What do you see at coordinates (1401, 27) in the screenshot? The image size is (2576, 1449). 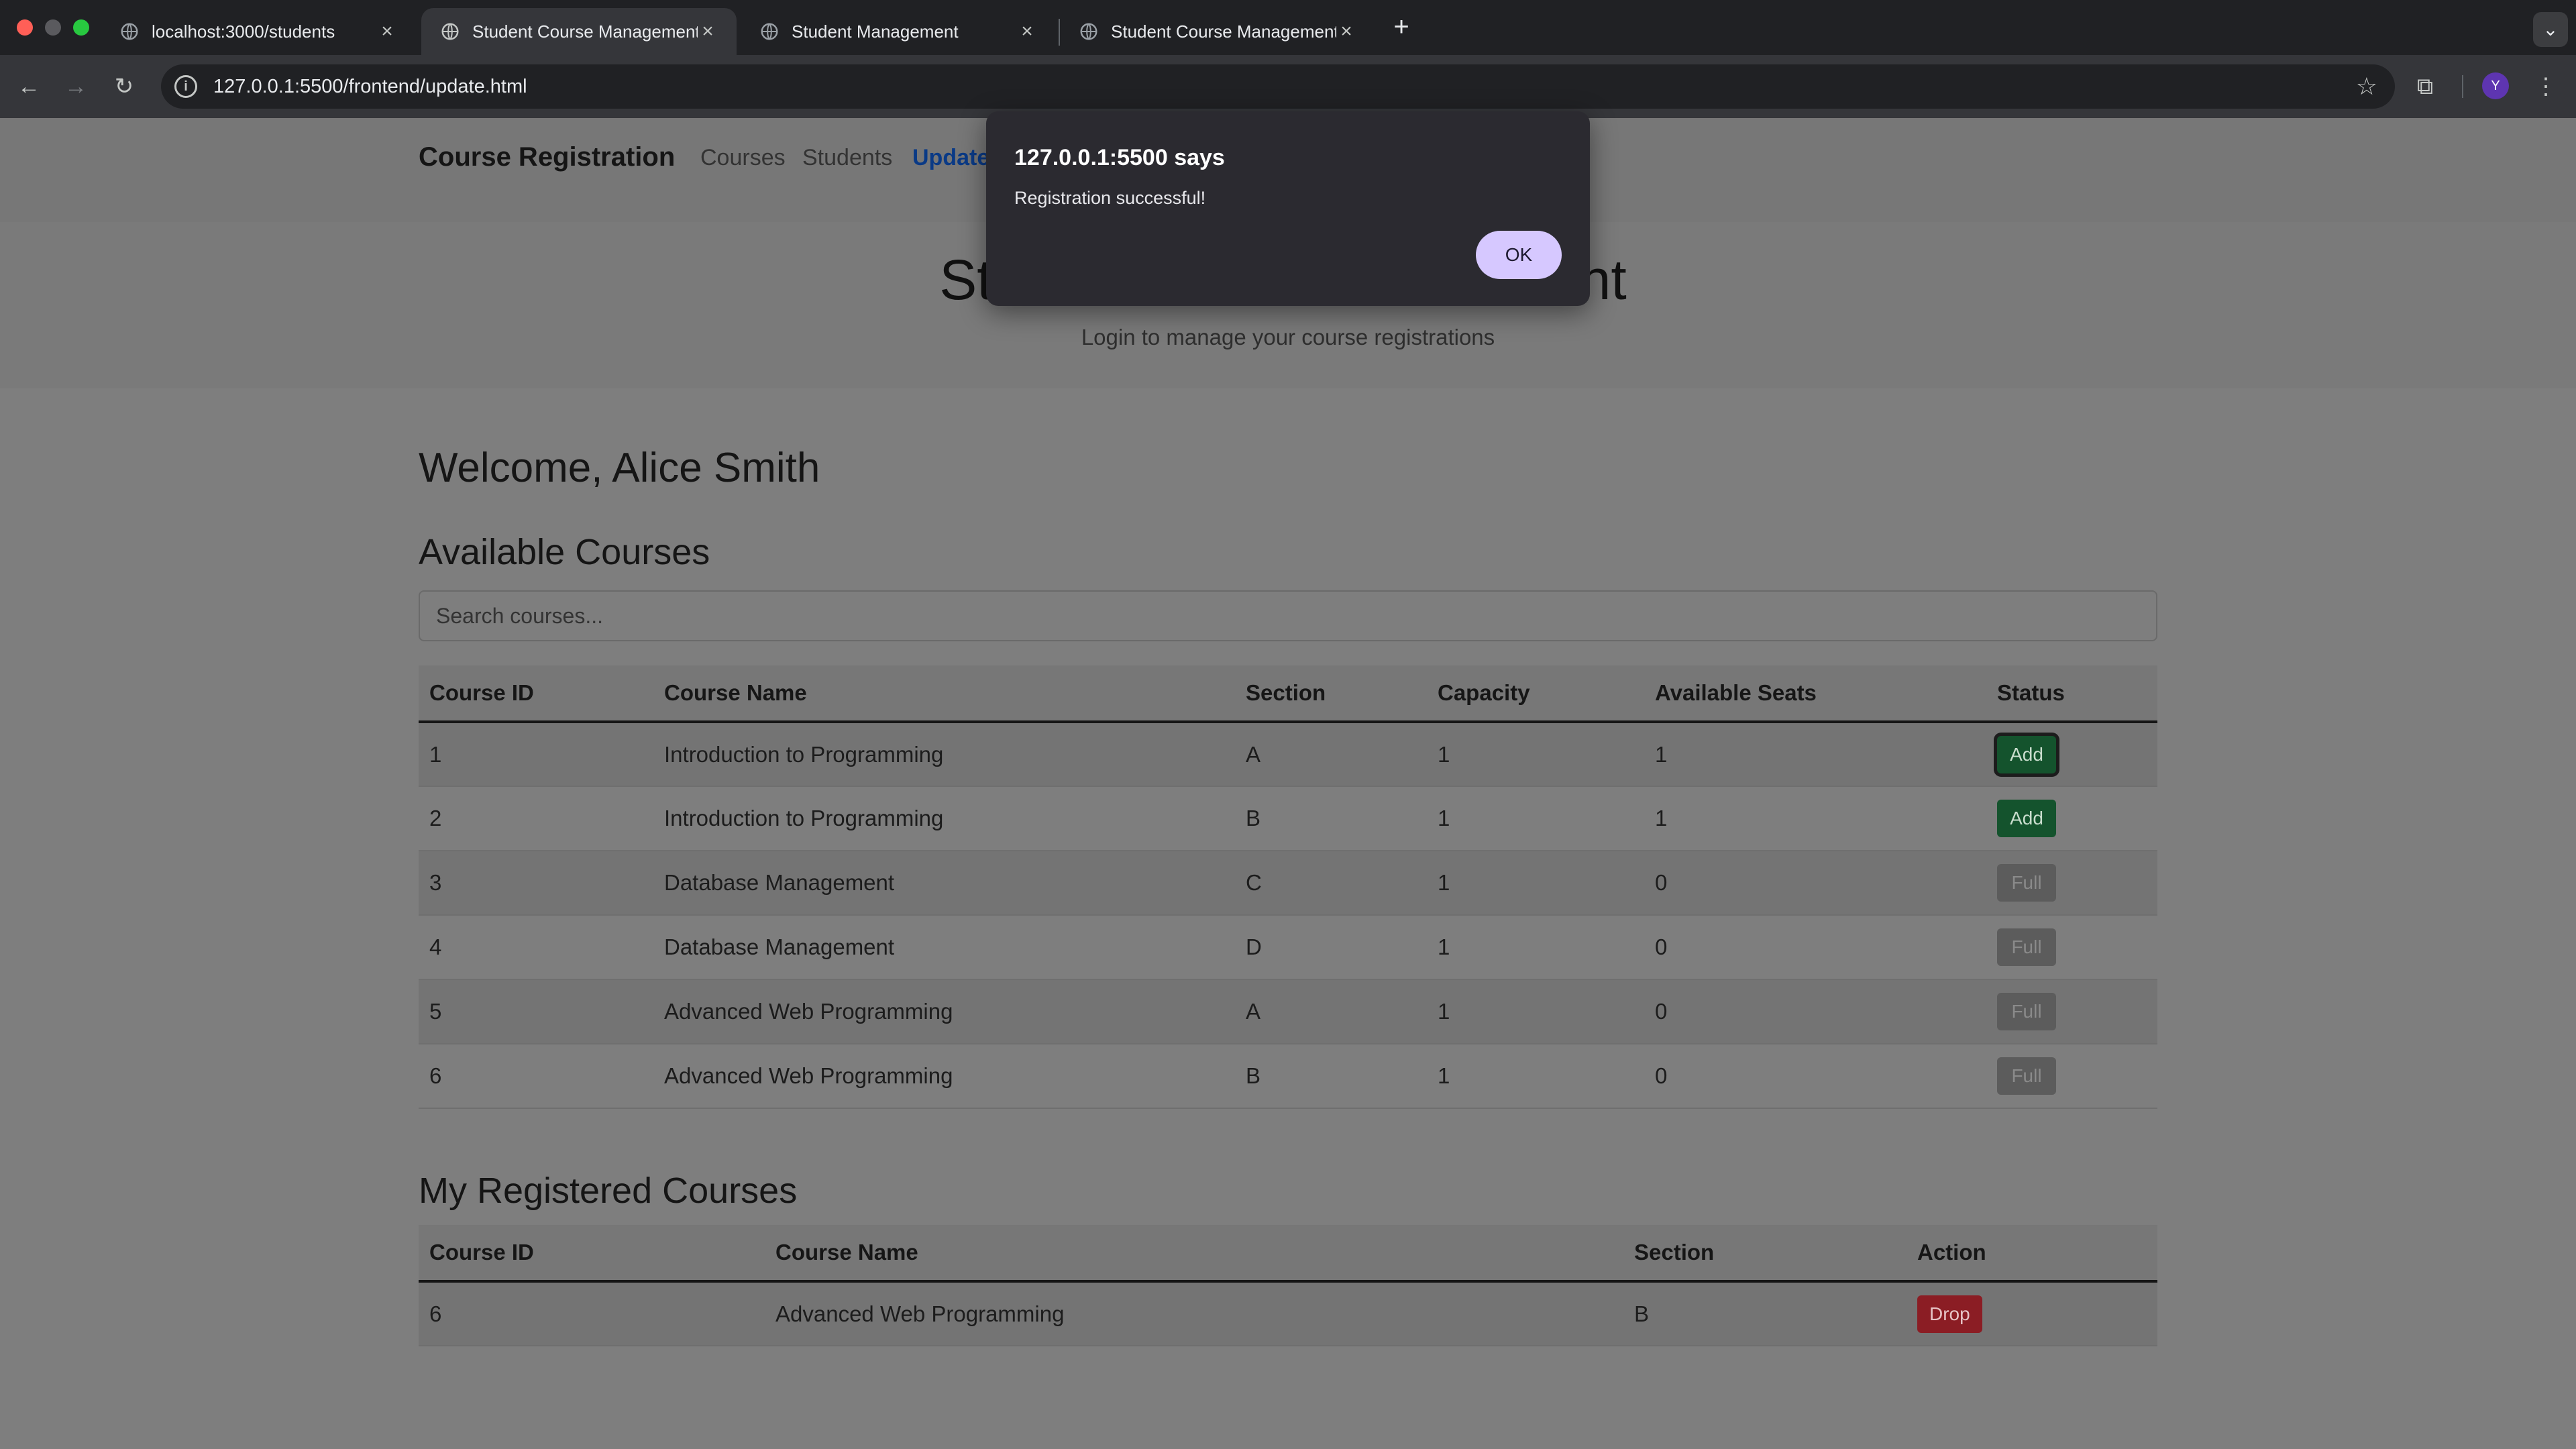 I see `new-tab-icon: +` at bounding box center [1401, 27].